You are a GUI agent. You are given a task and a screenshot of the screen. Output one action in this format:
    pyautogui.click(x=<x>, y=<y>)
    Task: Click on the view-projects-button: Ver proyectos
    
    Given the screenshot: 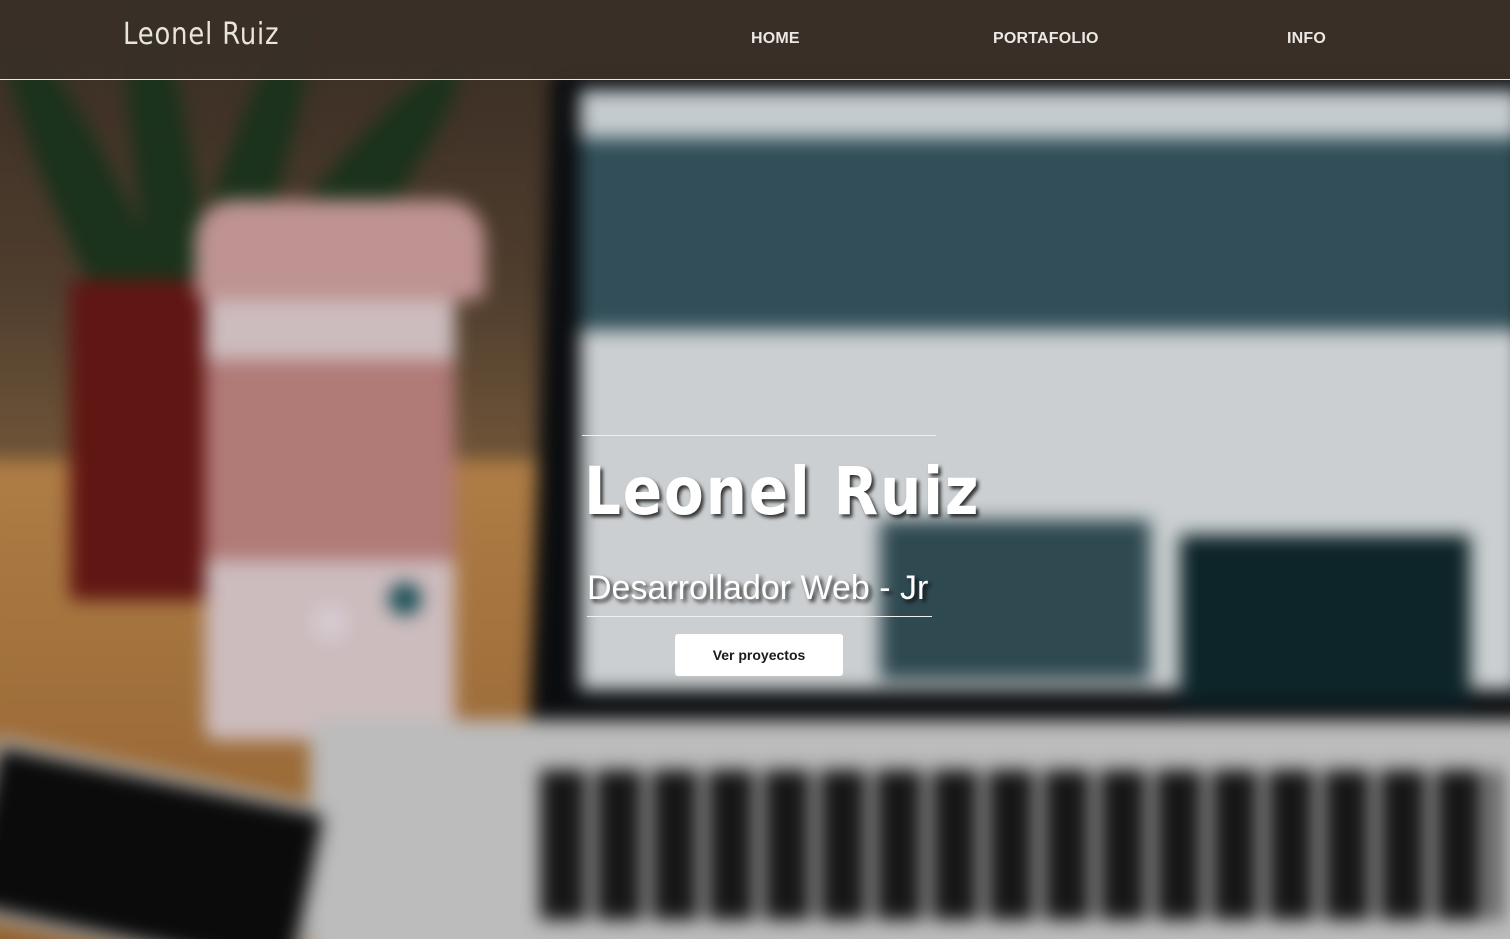 What is the action you would take?
    pyautogui.click(x=759, y=655)
    